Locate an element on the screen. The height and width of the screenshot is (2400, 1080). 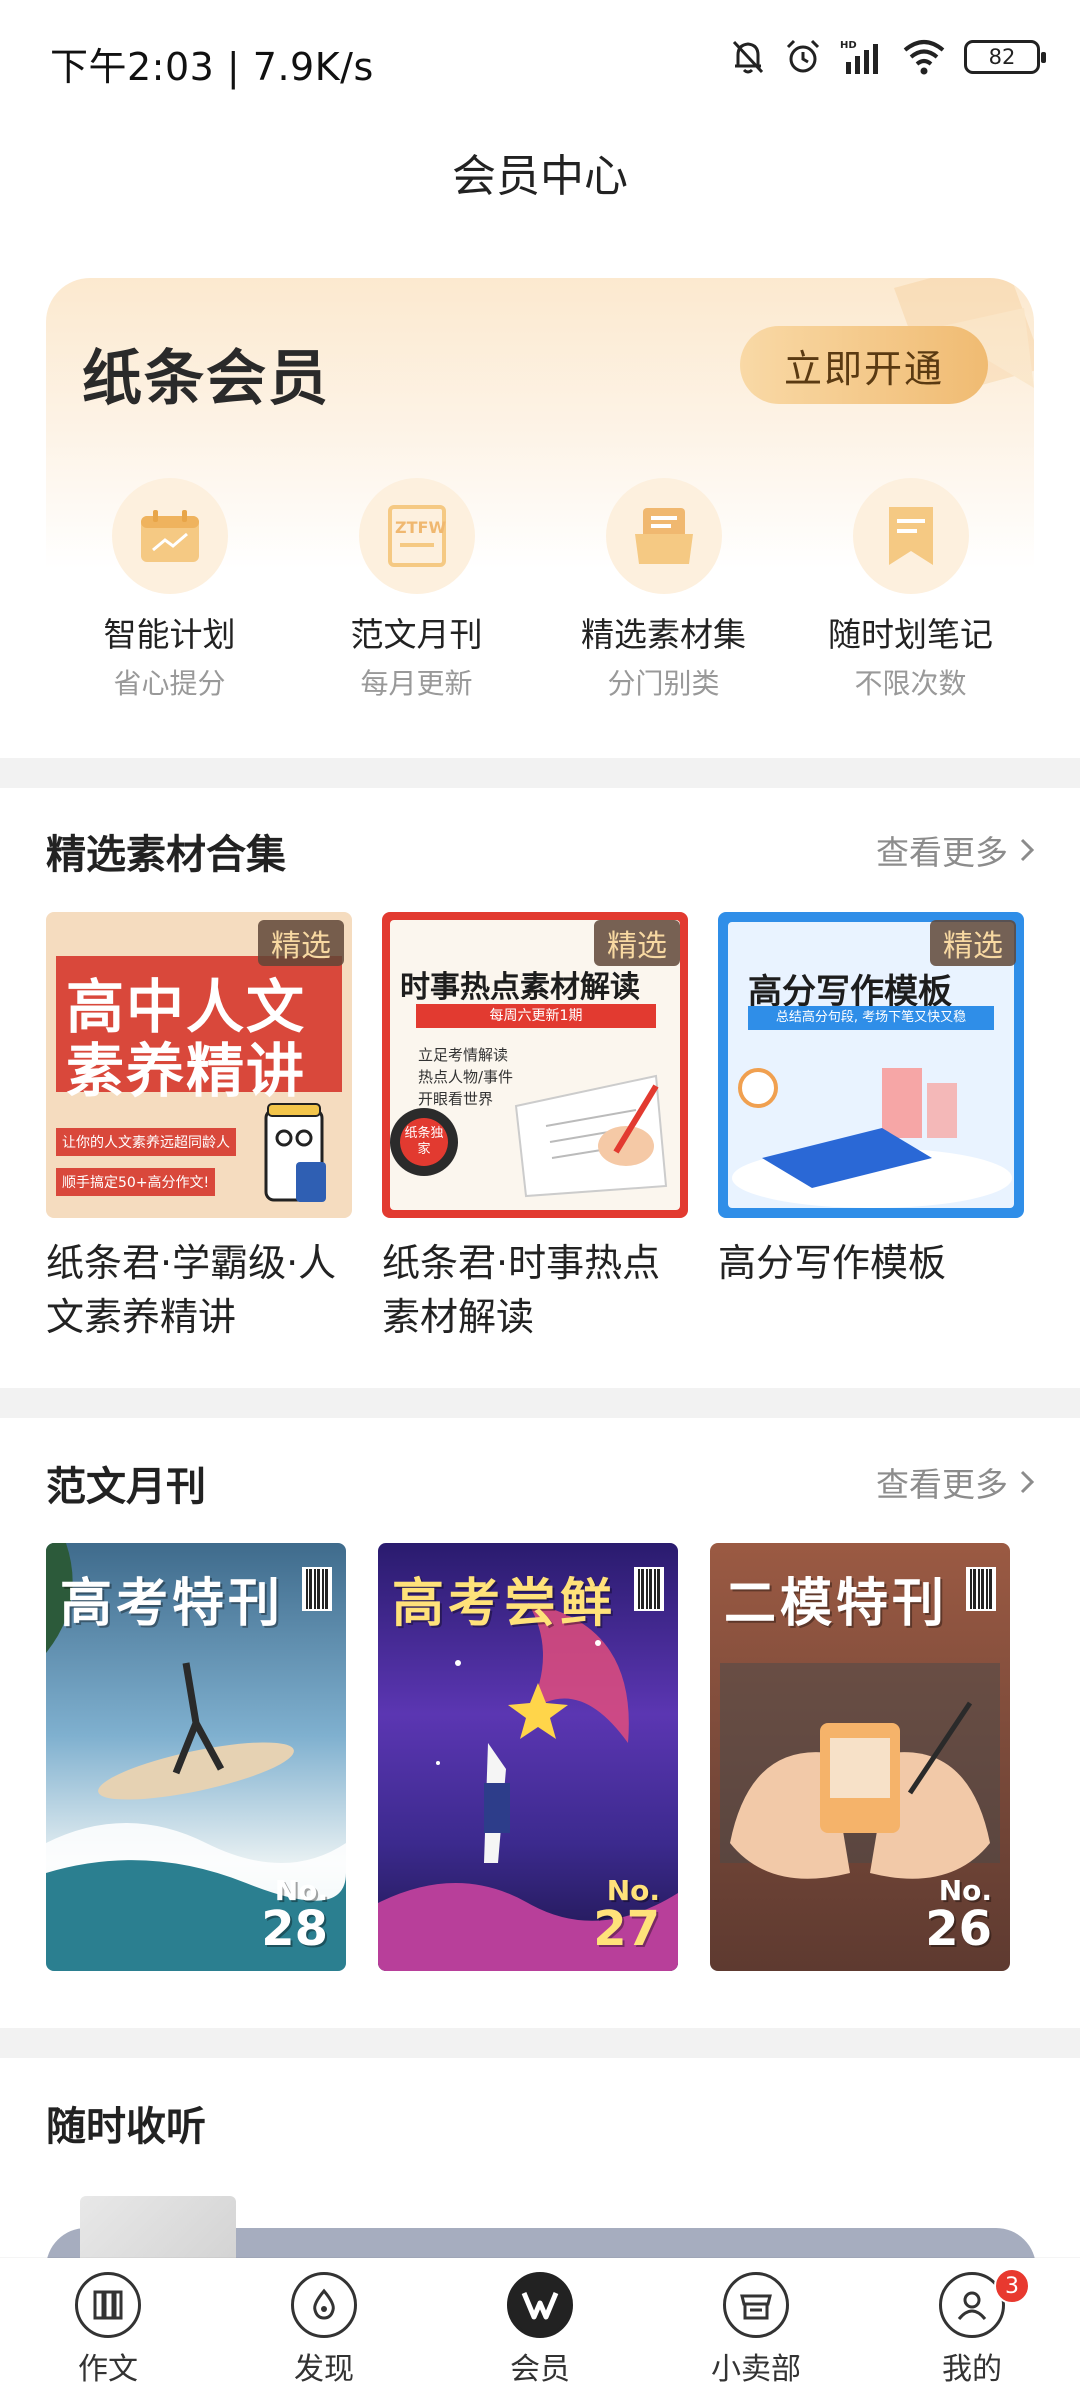
monthly-see-more-link: 查看更多 is located at coordinates (956, 1482).